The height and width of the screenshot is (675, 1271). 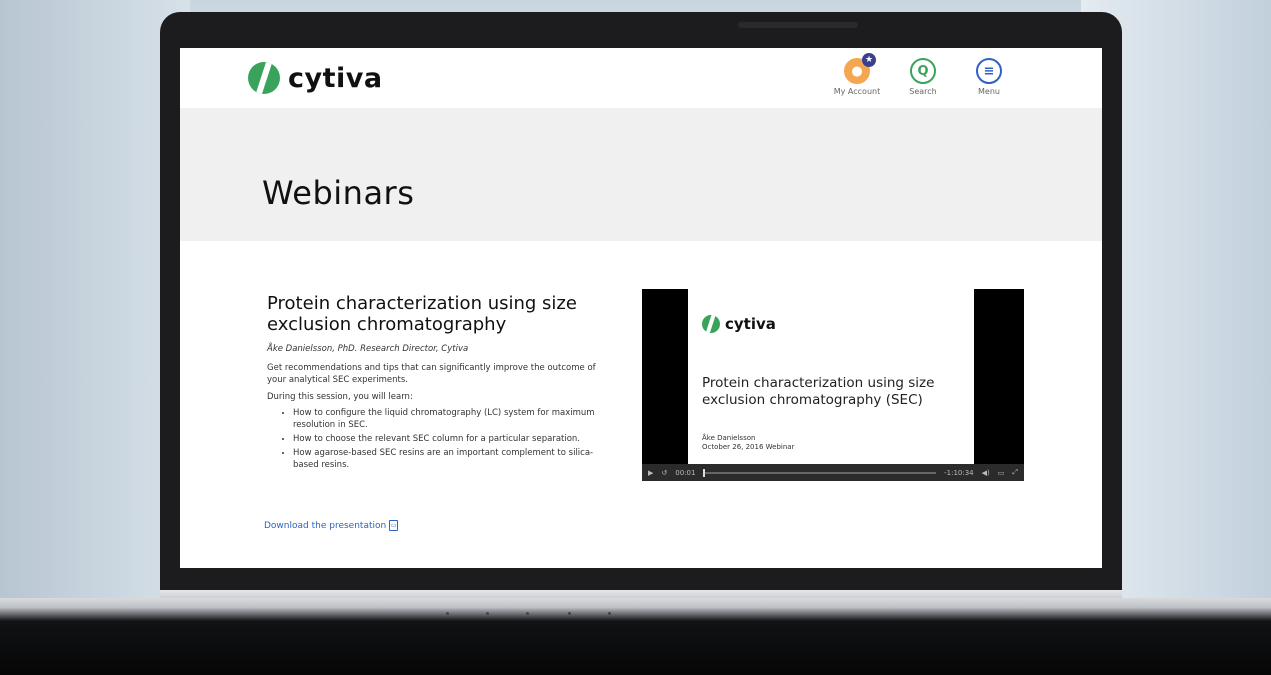 What do you see at coordinates (1001, 473) in the screenshot?
I see `airplay-icon: ▭` at bounding box center [1001, 473].